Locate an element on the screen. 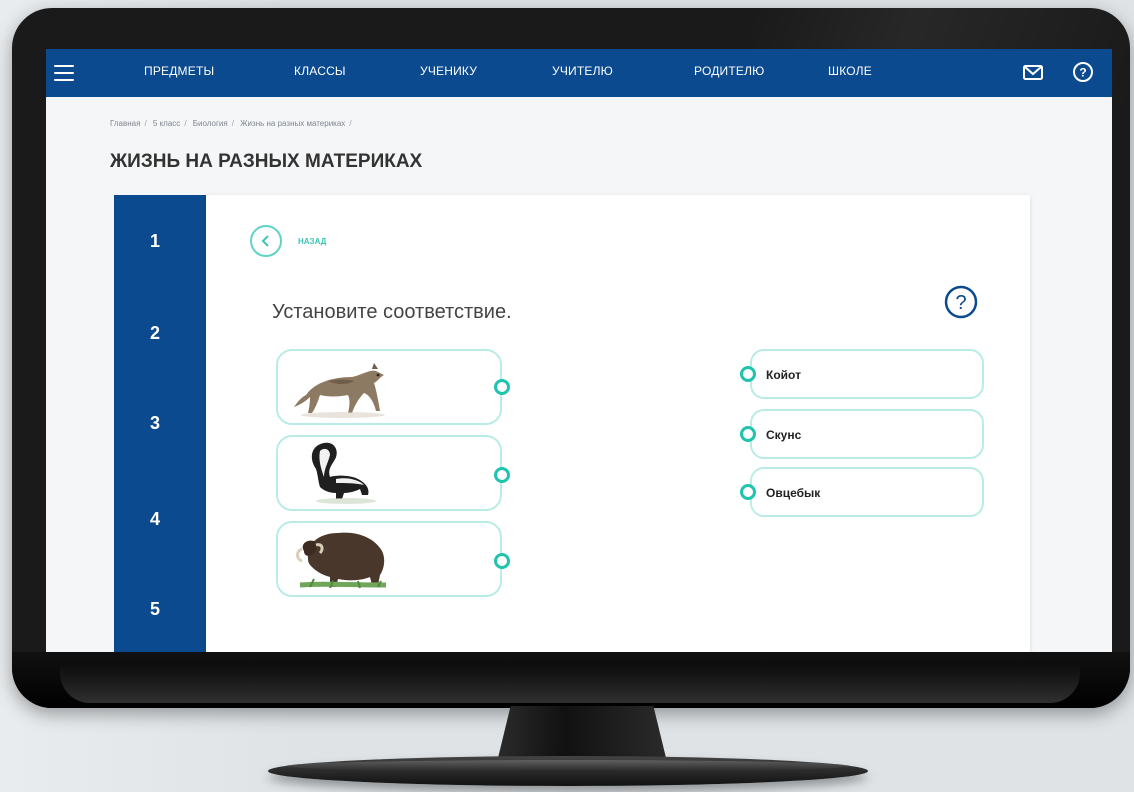  back-label: НАЗАД is located at coordinates (312, 241).